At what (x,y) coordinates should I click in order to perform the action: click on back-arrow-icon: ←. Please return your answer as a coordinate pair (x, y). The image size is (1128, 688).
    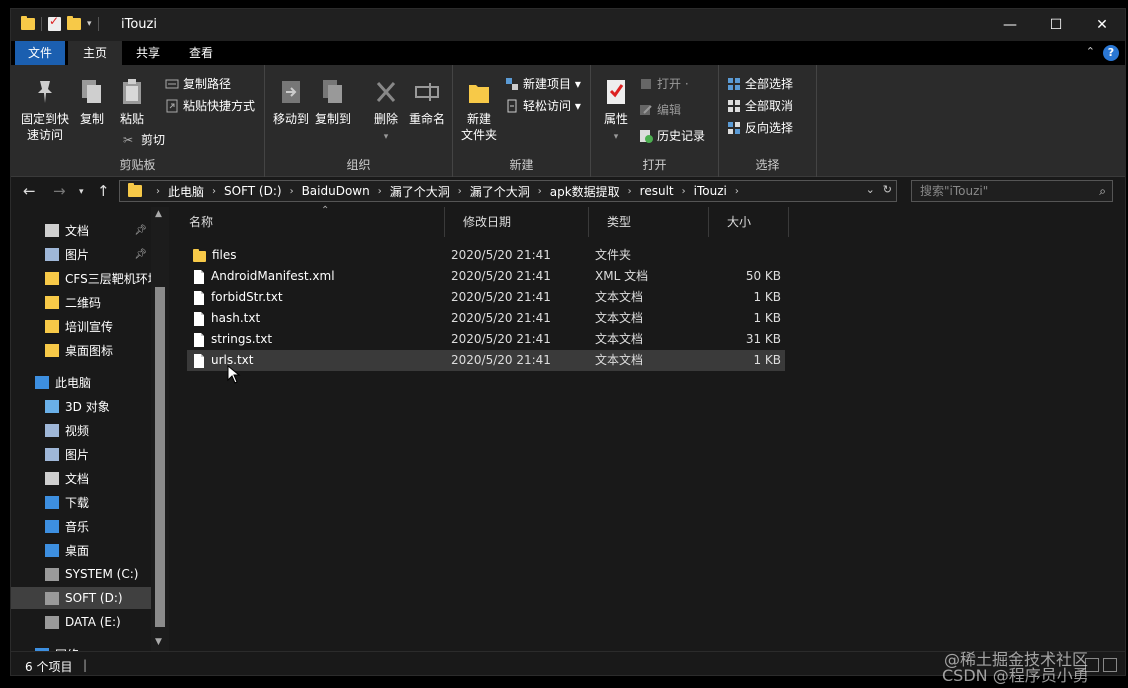
    Looking at the image, I should click on (29, 191).